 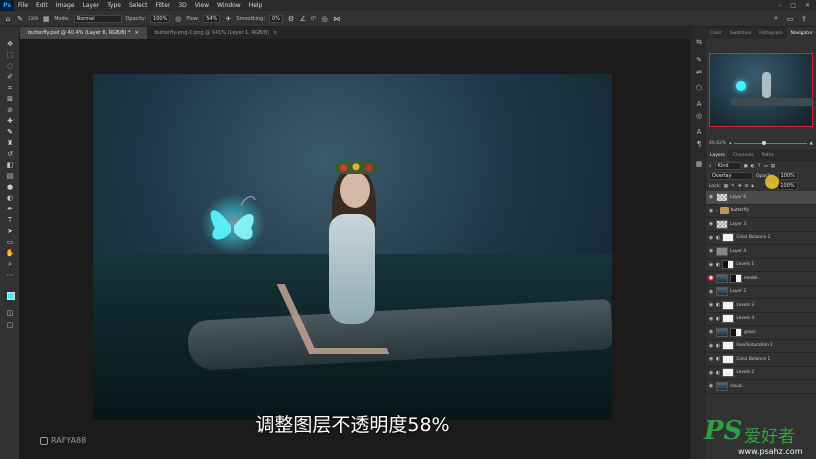 What do you see at coordinates (761, 90) in the screenshot?
I see `navigator-thumbnail` at bounding box center [761, 90].